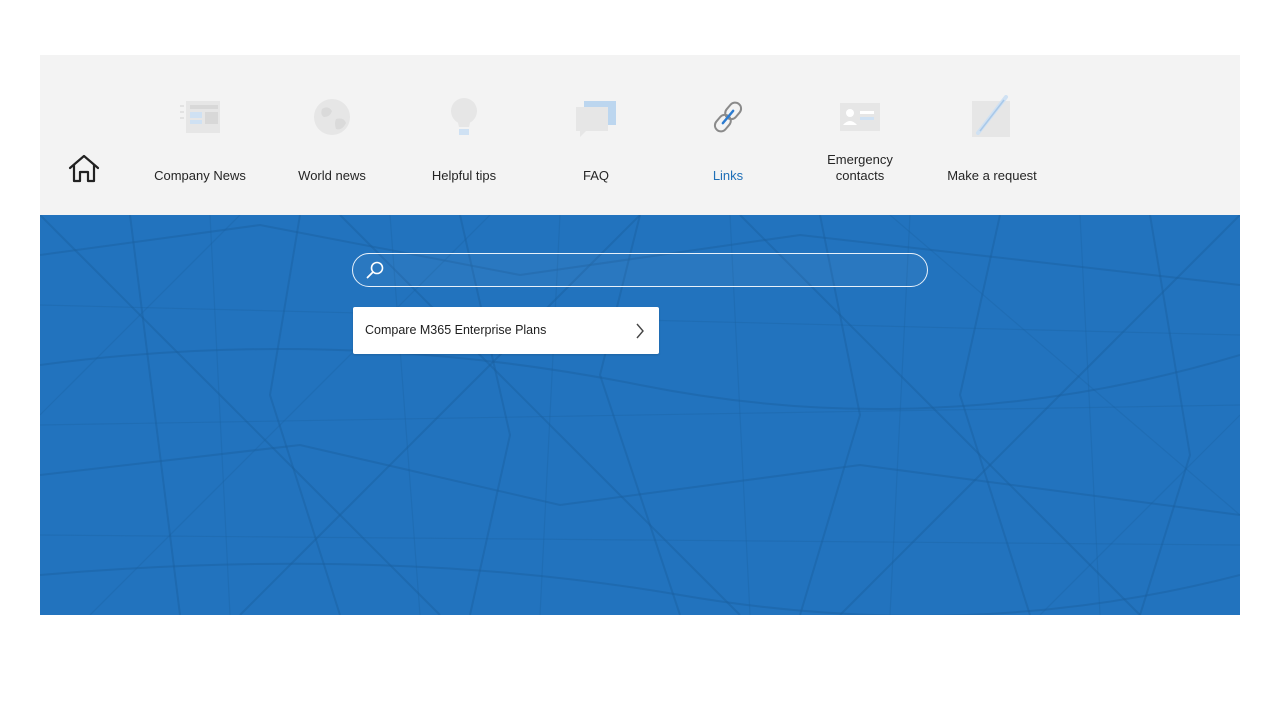  What do you see at coordinates (595, 175) in the screenshot?
I see `nav-item-label: FAQ` at bounding box center [595, 175].